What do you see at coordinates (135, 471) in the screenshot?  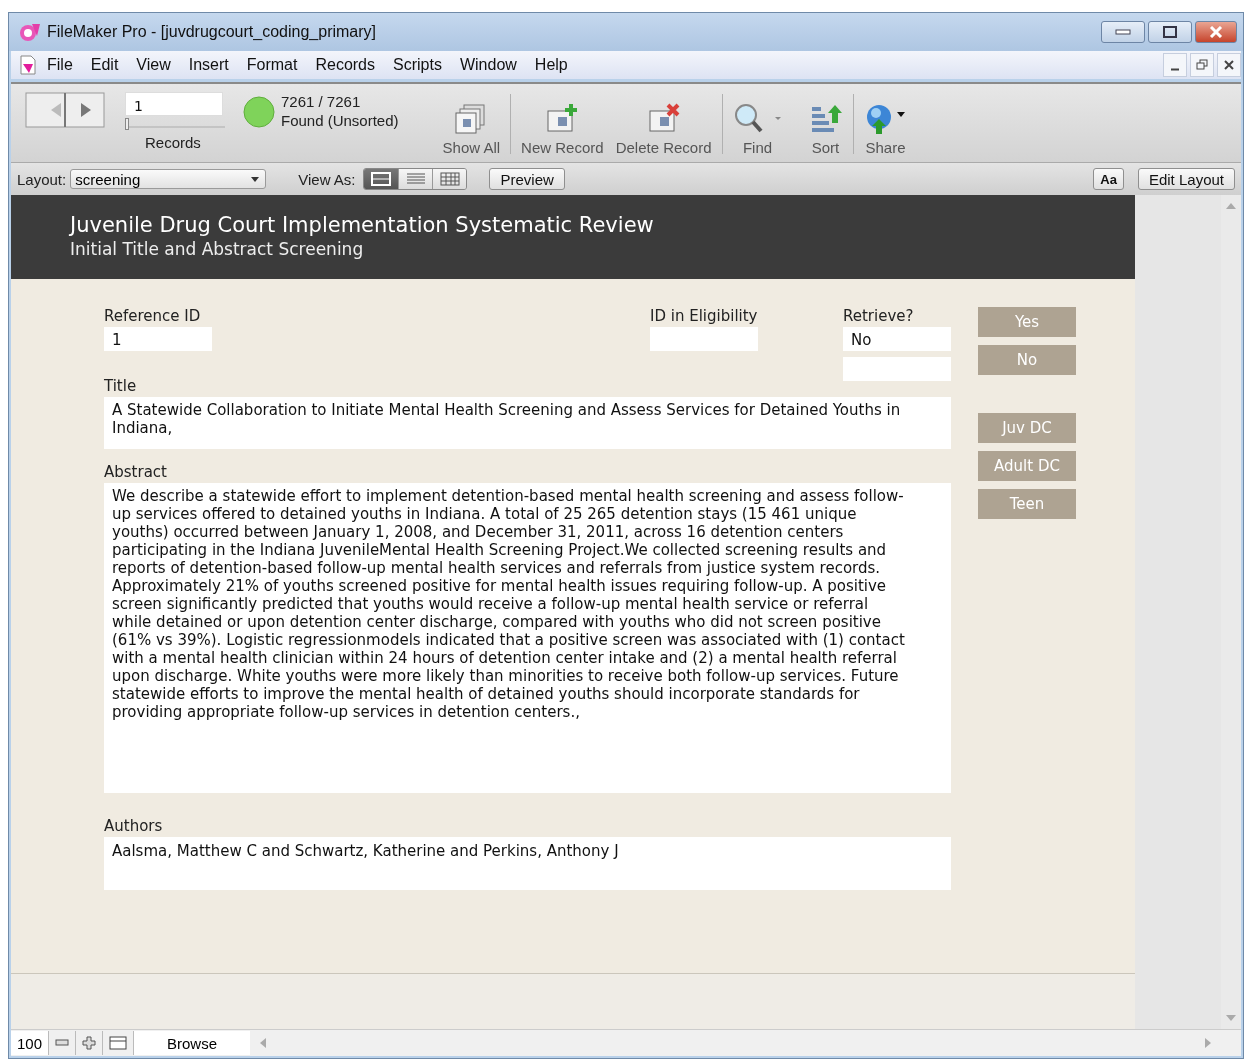 I see `field-label: Abstract` at bounding box center [135, 471].